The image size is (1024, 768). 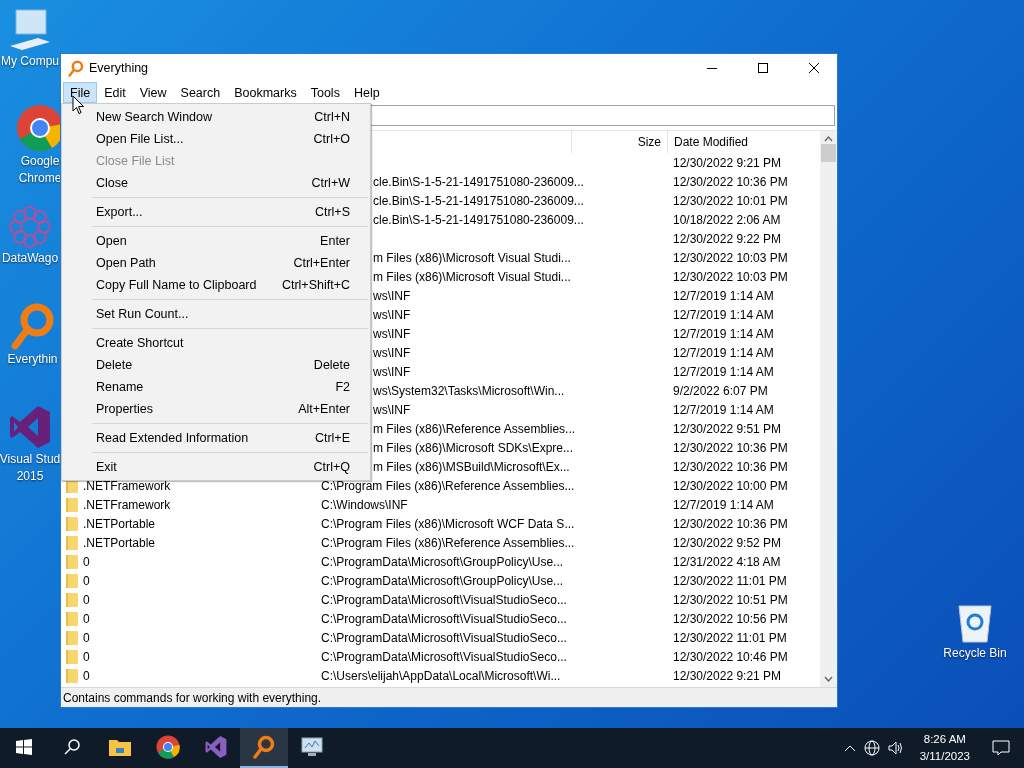 What do you see at coordinates (727, 219) in the screenshot?
I see `date-modified: 10/18/2022 2:06 AM` at bounding box center [727, 219].